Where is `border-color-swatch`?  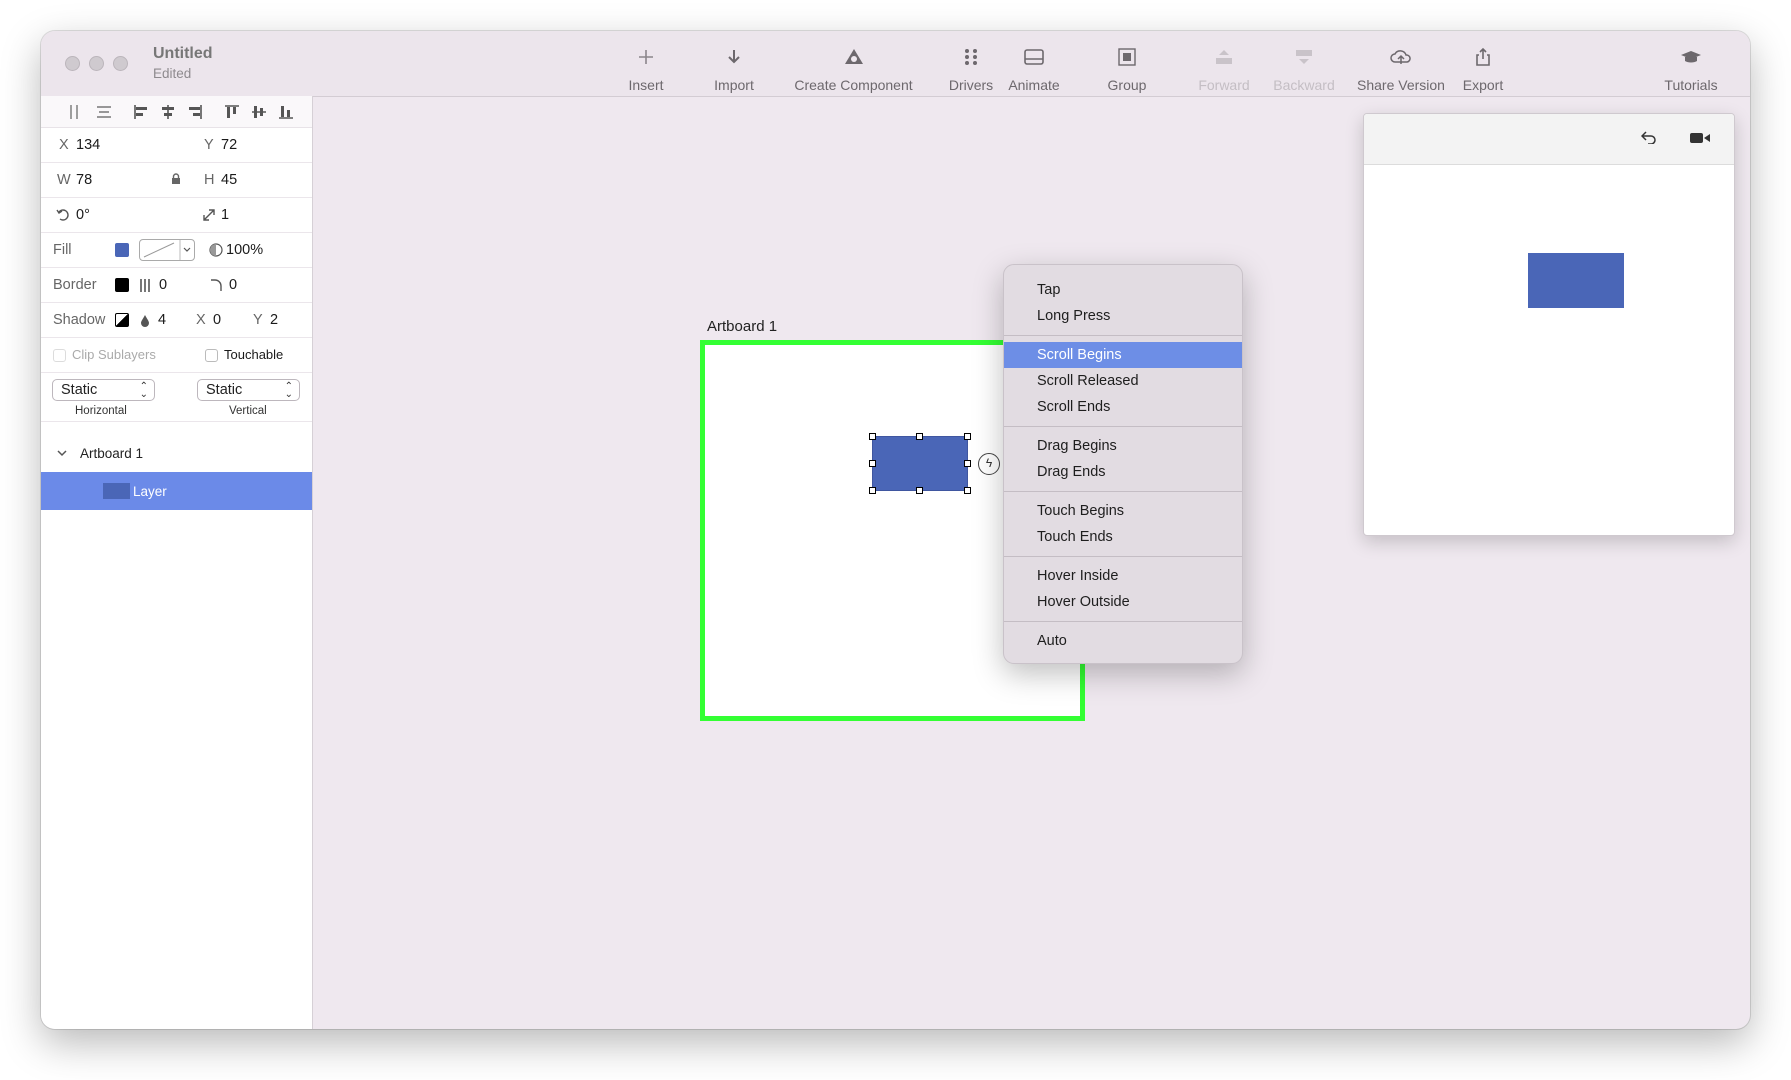 border-color-swatch is located at coordinates (122, 285).